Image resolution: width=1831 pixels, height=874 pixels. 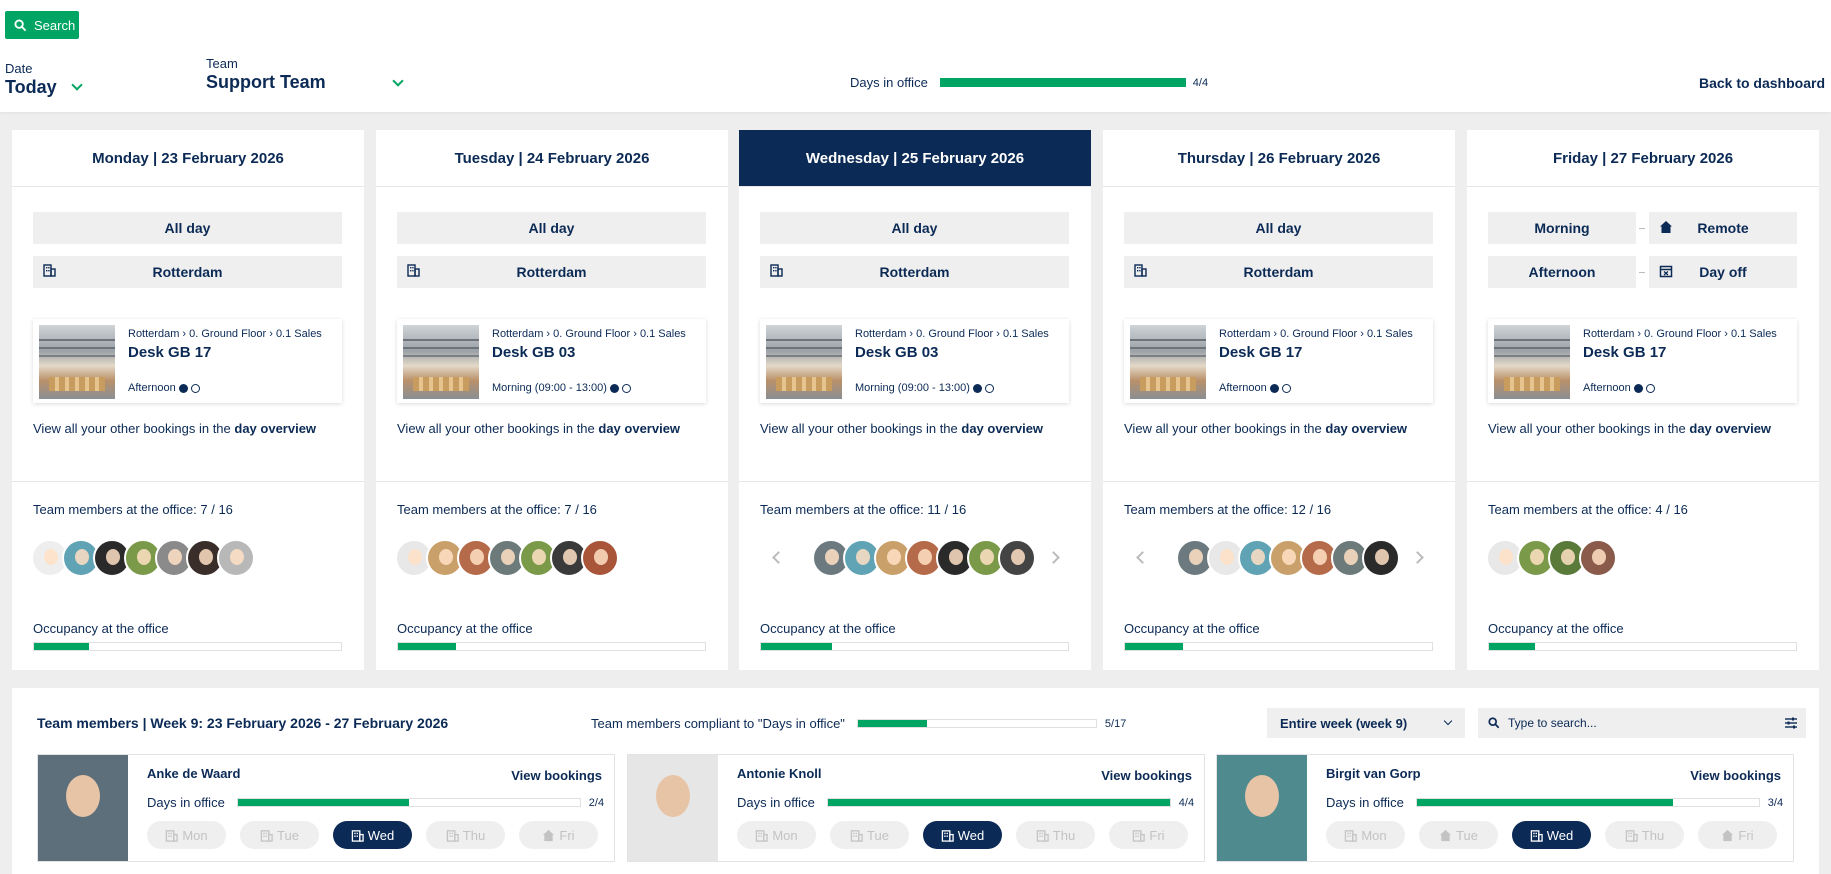 I want to click on team-members-count: Team members at the office: 11 / 16, so click(x=863, y=509).